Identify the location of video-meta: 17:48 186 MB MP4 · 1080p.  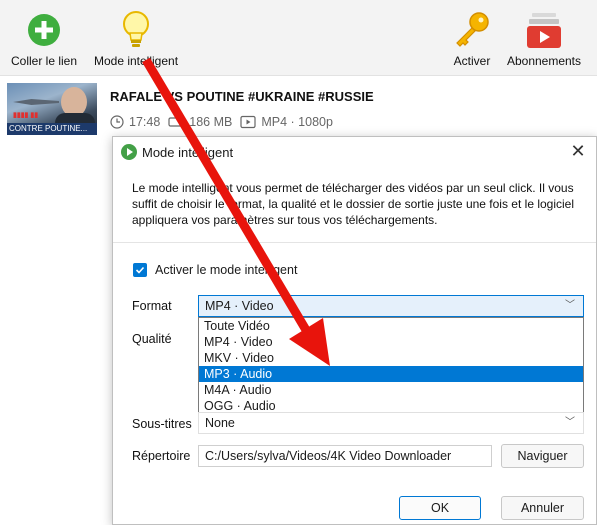
(225, 122).